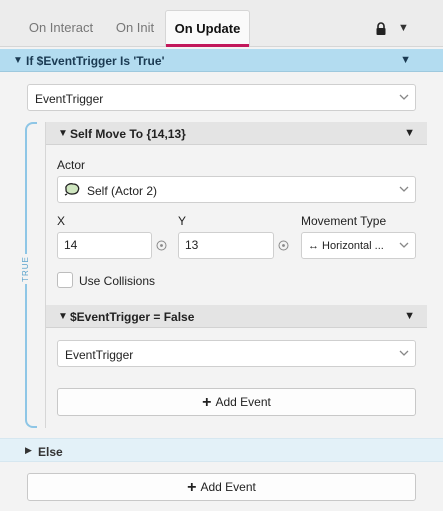 The image size is (443, 511). What do you see at coordinates (409, 133) in the screenshot?
I see `move-event-menu-icon: ▼` at bounding box center [409, 133].